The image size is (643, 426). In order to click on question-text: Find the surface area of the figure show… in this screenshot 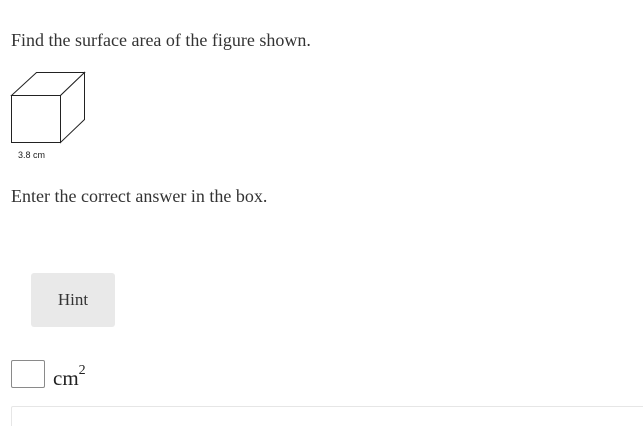, I will do `click(161, 40)`.